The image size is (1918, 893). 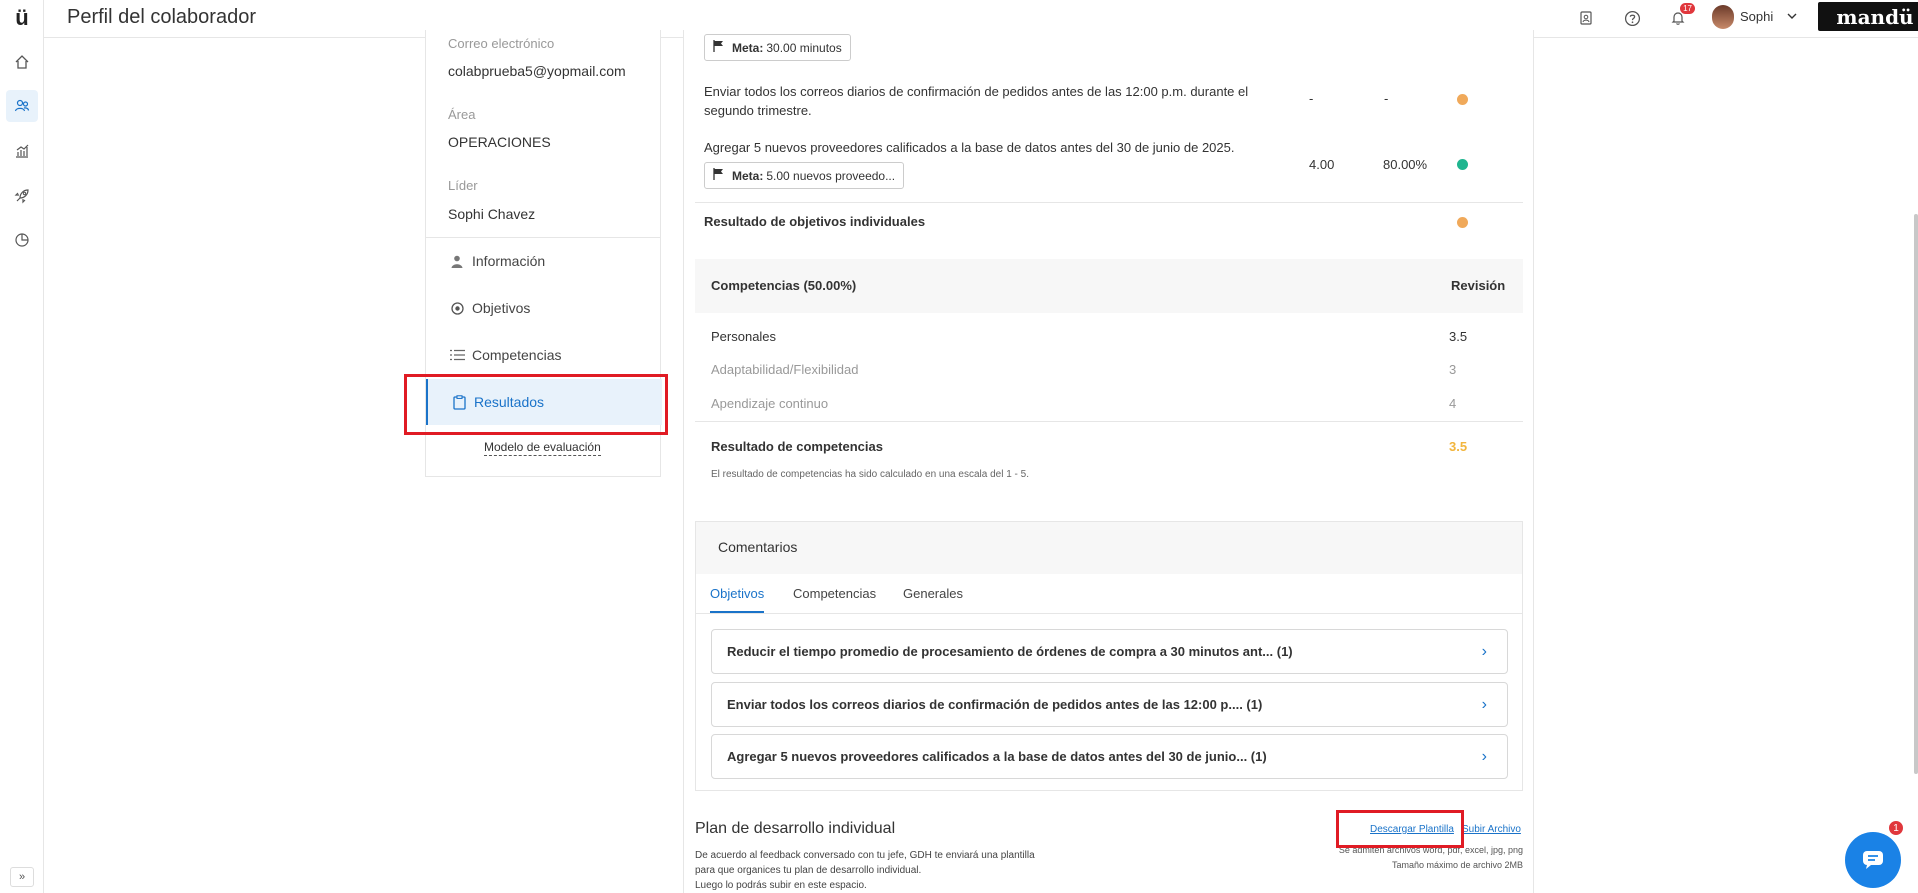 I want to click on tab-competencias: Competencias, so click(x=834, y=598).